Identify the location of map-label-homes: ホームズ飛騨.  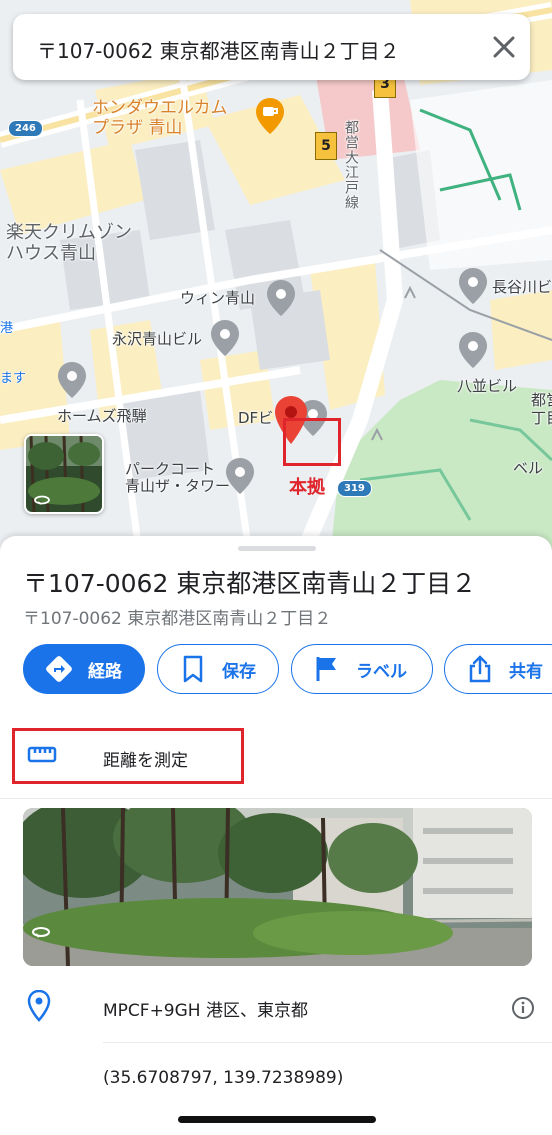
(102, 416).